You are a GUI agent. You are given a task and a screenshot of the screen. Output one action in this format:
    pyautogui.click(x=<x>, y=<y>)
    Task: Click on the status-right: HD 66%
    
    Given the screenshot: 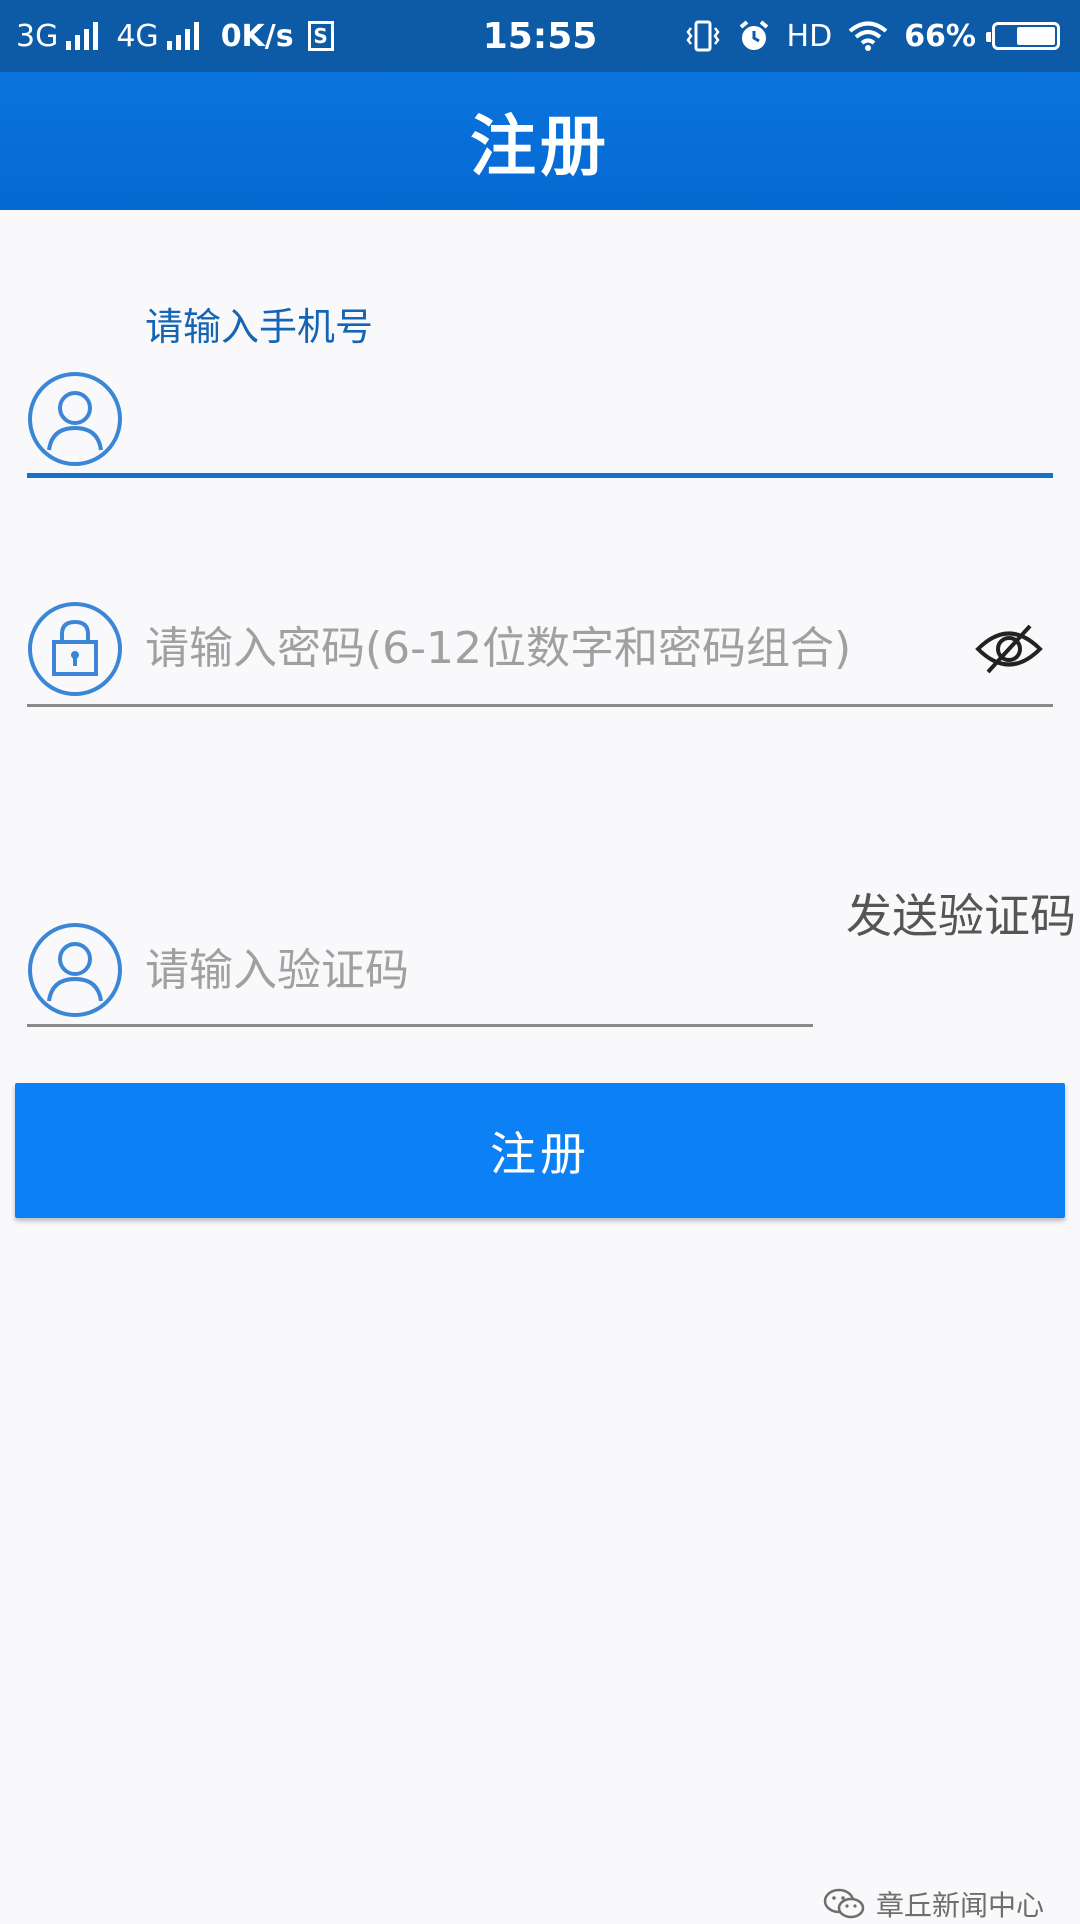 What is the action you would take?
    pyautogui.click(x=872, y=36)
    